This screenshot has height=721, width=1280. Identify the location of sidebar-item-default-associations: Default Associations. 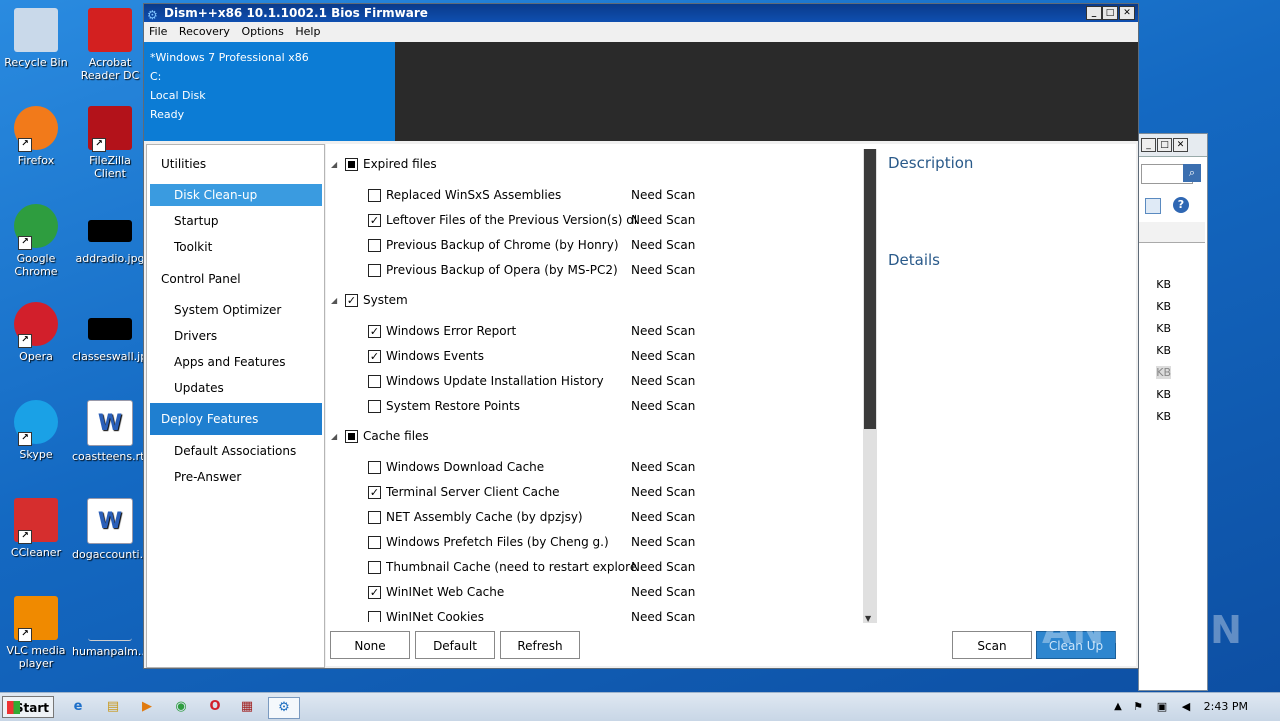
(235, 451).